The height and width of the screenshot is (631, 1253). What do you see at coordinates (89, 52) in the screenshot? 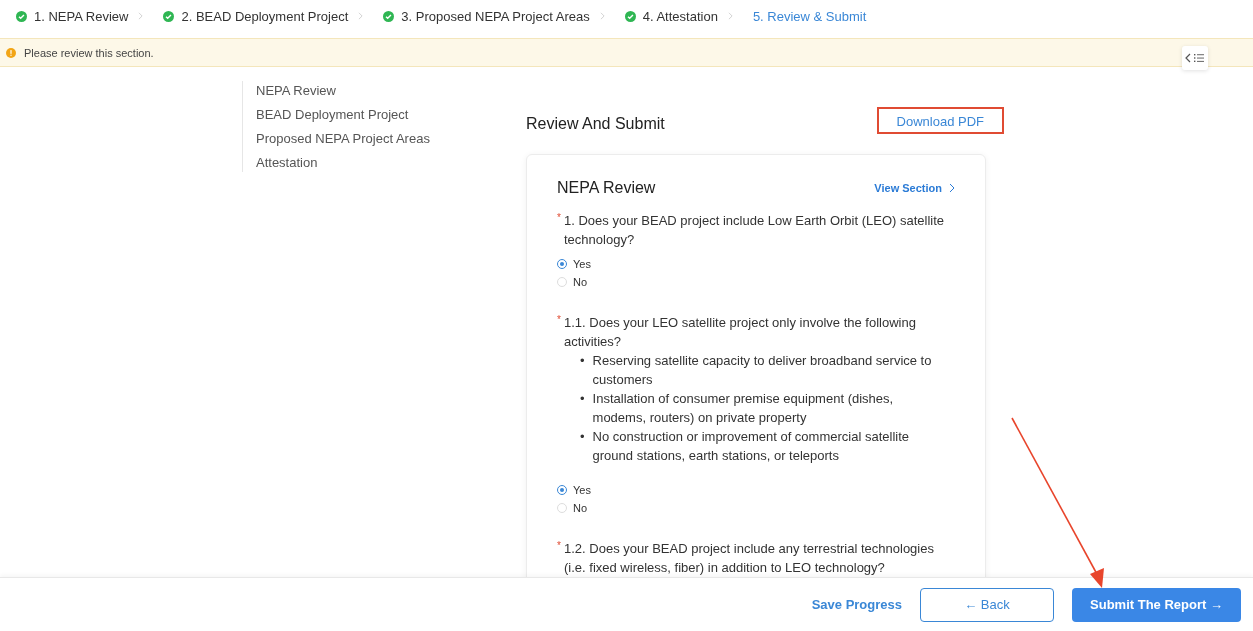
I see `banner-text: Please review this section.` at bounding box center [89, 52].